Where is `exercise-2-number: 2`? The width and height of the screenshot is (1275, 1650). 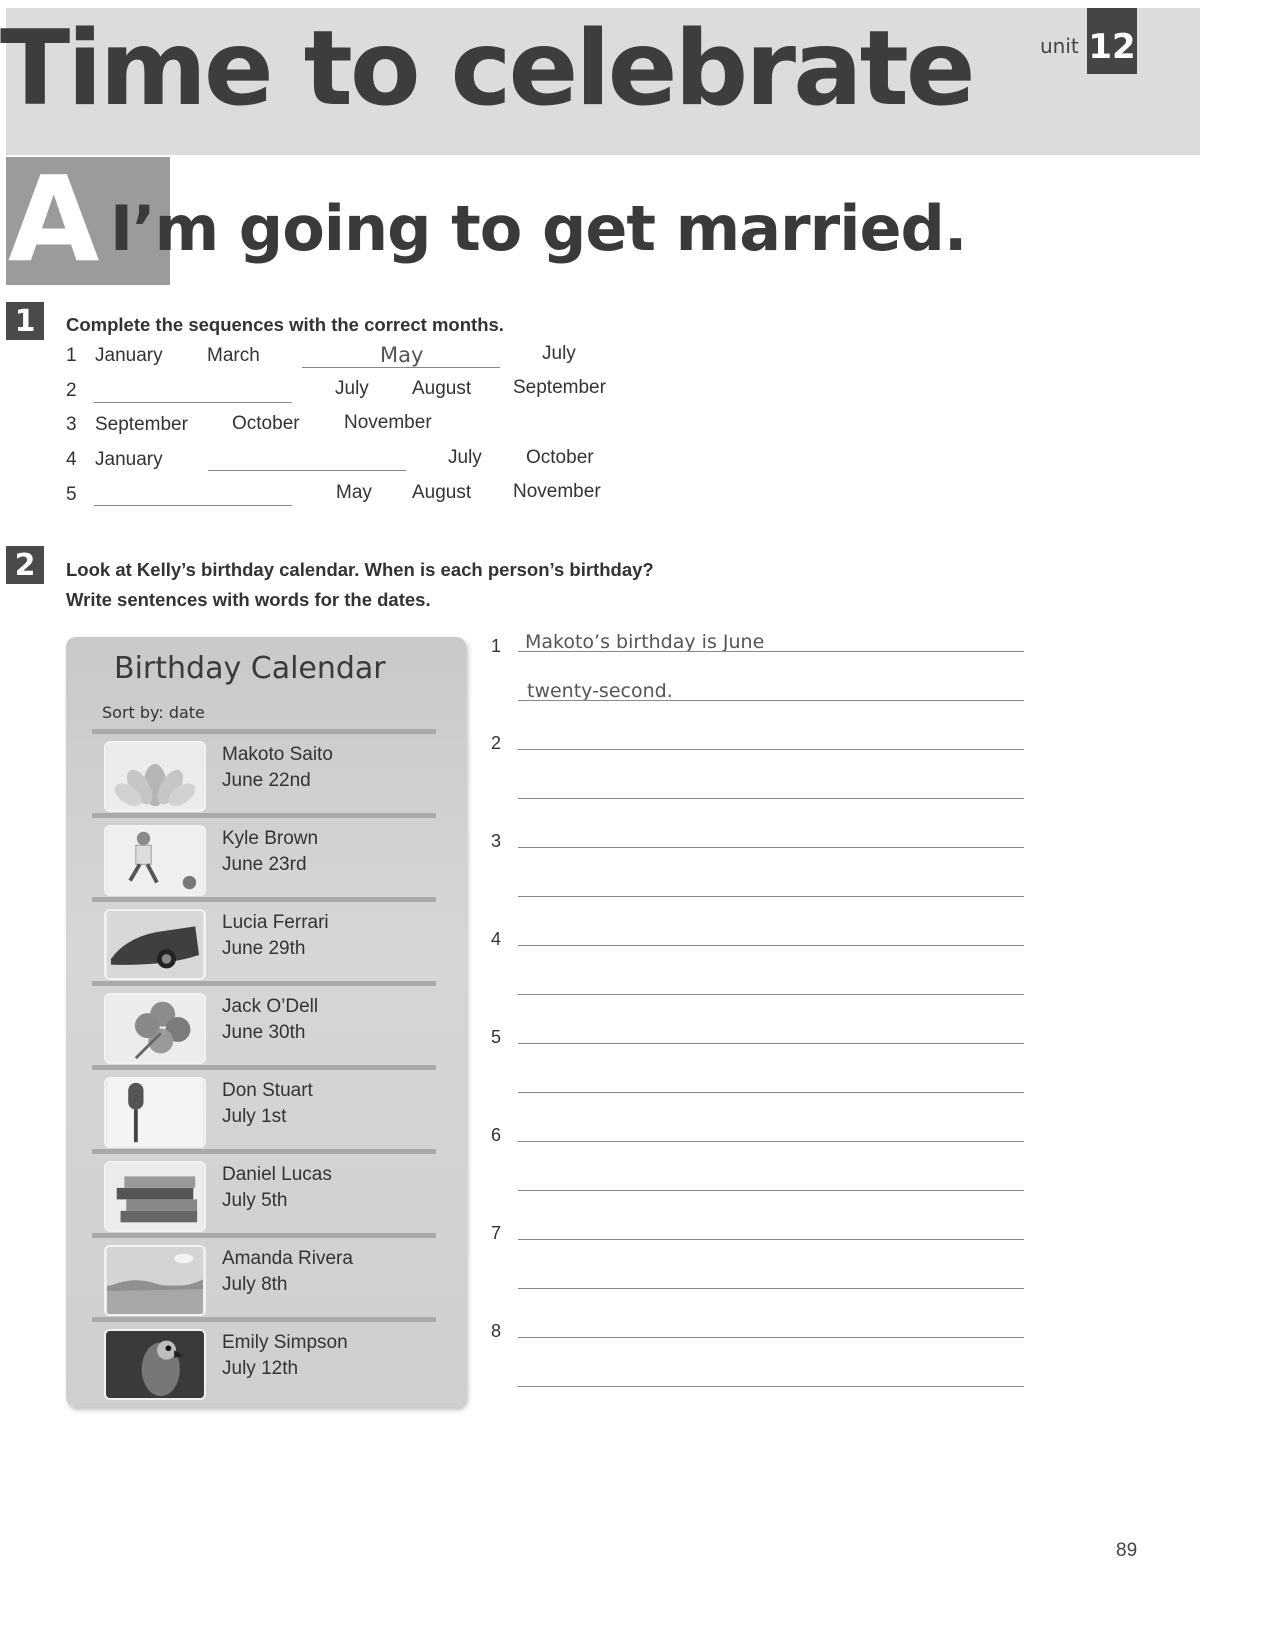 exercise-2-number: 2 is located at coordinates (25, 565).